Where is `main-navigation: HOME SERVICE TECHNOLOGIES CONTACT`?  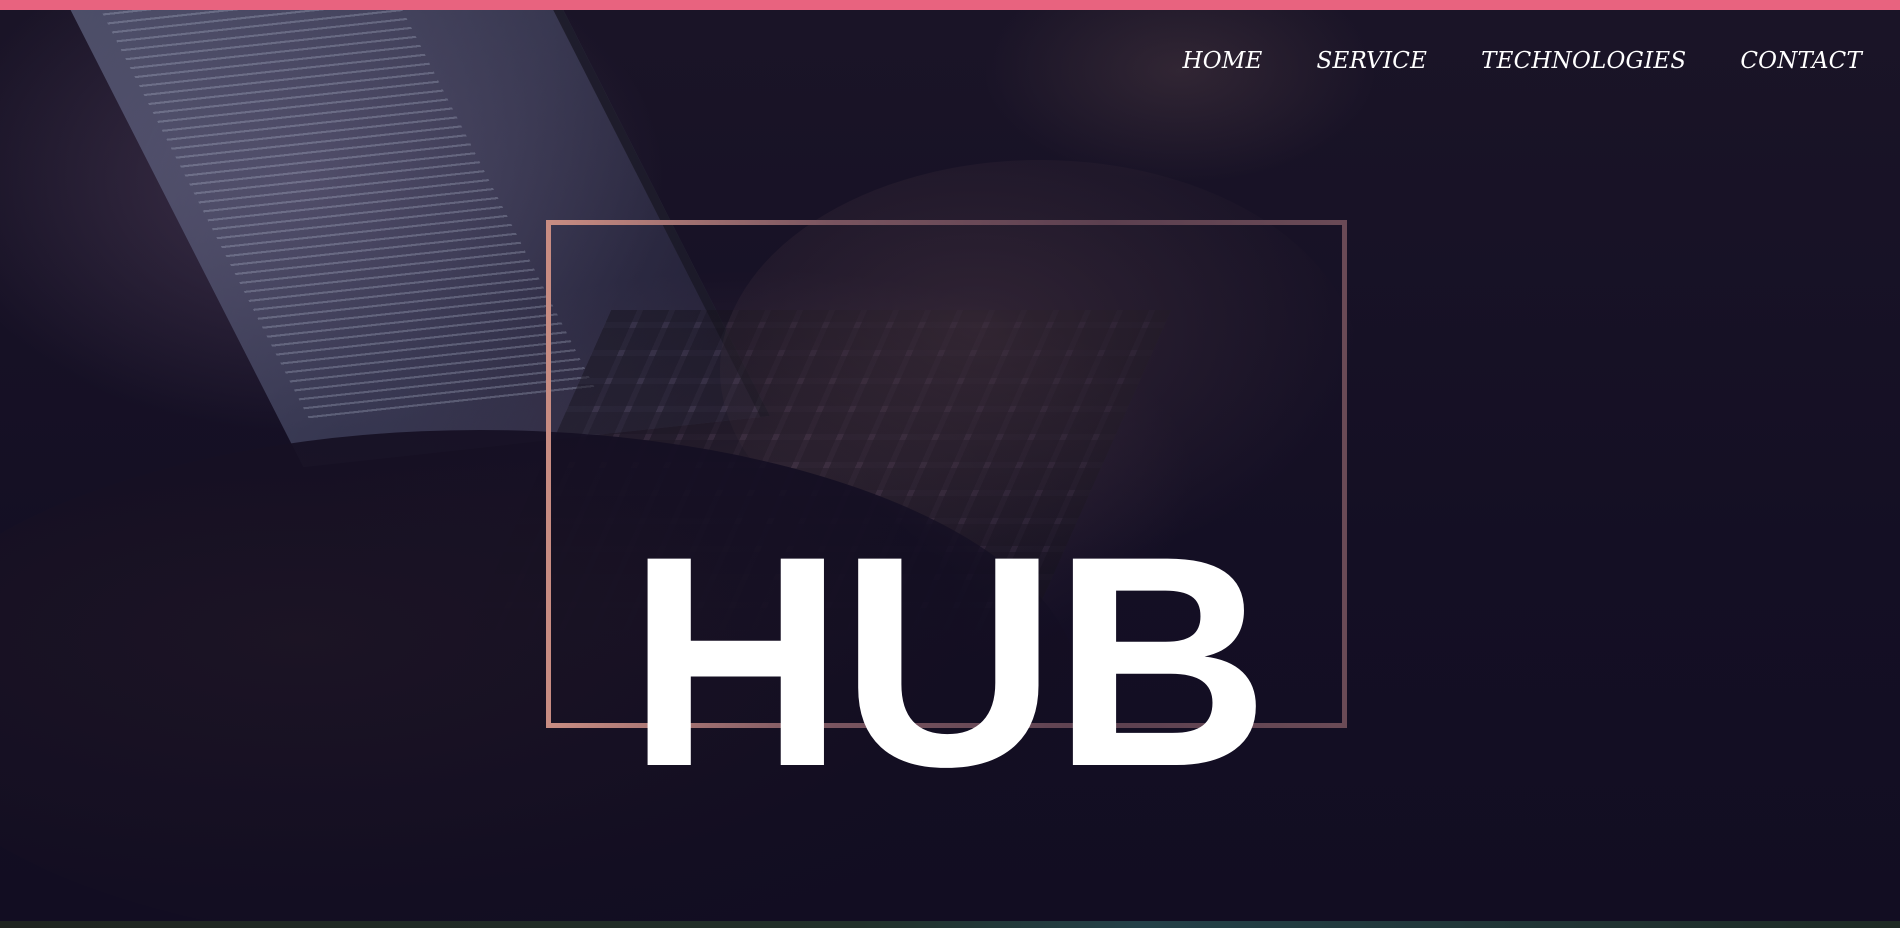
main-navigation: HOME SERVICE TECHNOLOGIES CONTACT is located at coordinates (1522, 61).